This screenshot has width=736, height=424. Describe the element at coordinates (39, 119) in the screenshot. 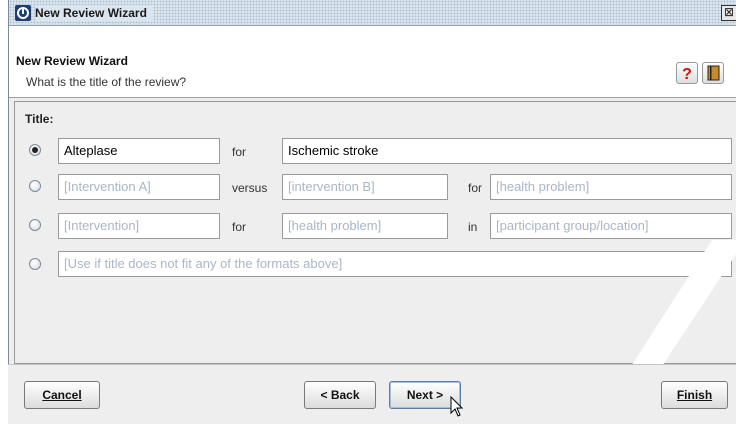

I see `title-label: Title:` at that location.